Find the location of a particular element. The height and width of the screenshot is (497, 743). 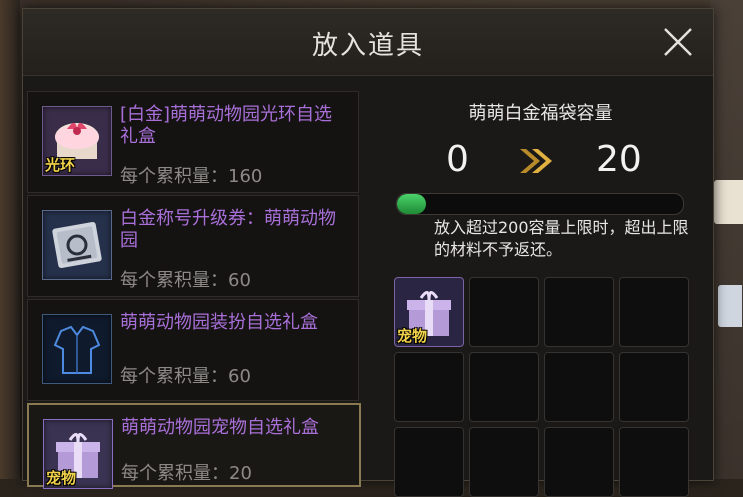

background-banner is located at coordinates (728, 202).